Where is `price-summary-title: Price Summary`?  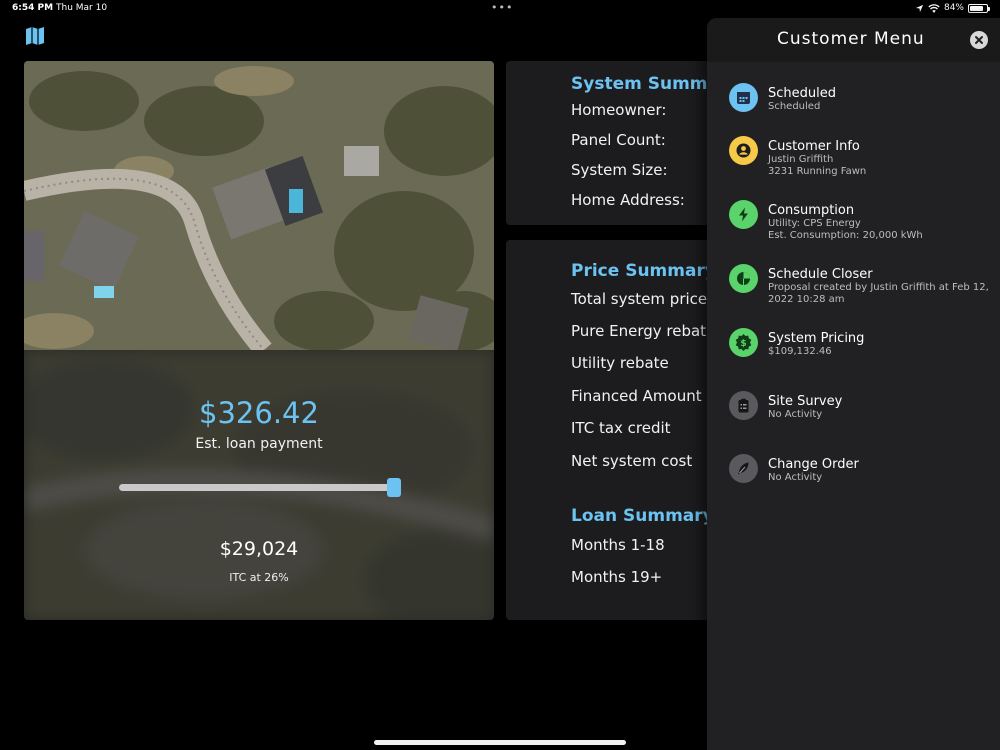 price-summary-title: Price Summary is located at coordinates (643, 271).